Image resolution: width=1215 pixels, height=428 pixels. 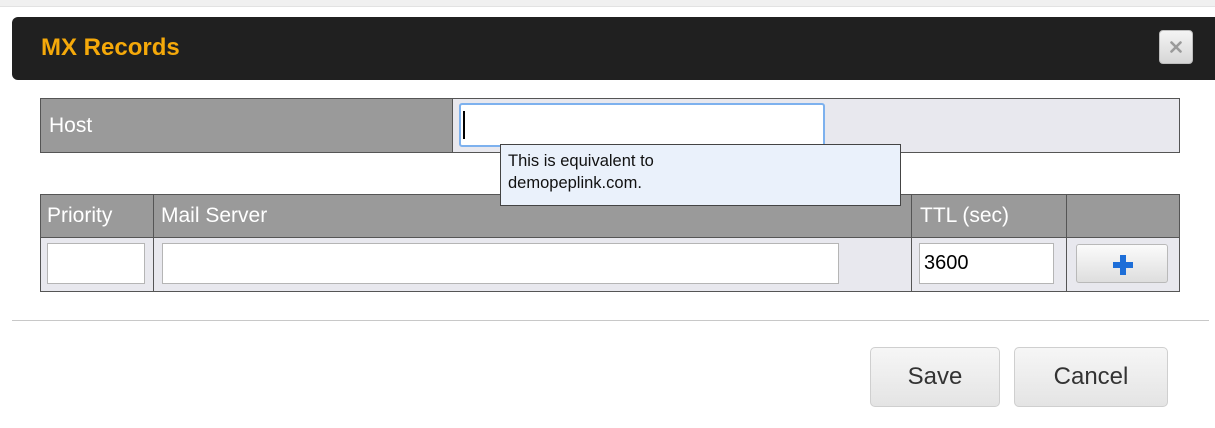 I want to click on close-button, so click(x=1176, y=47).